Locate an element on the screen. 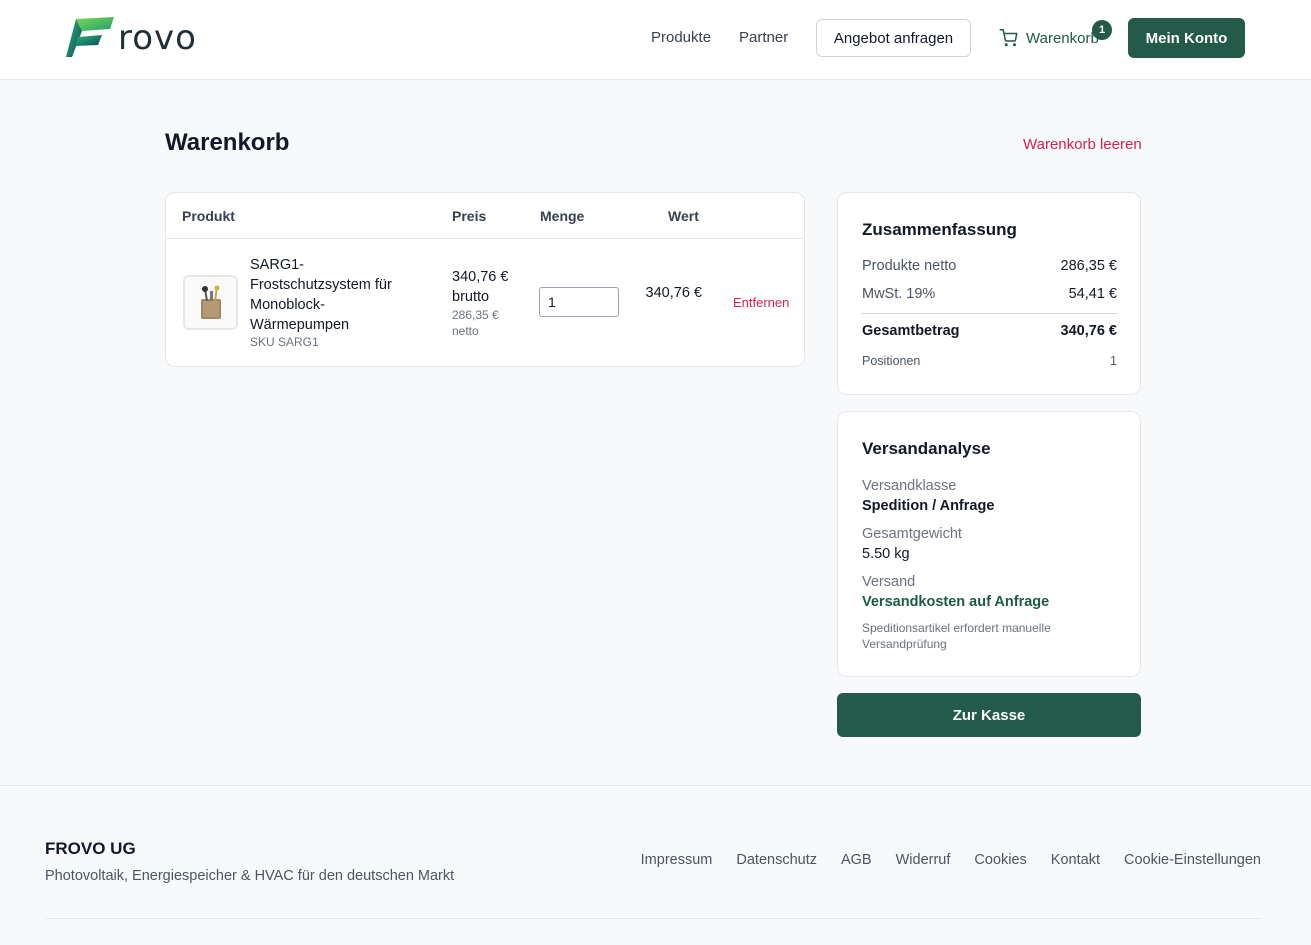 The height and width of the screenshot is (945, 1311). account-button: Mein Konto is located at coordinates (1186, 38).